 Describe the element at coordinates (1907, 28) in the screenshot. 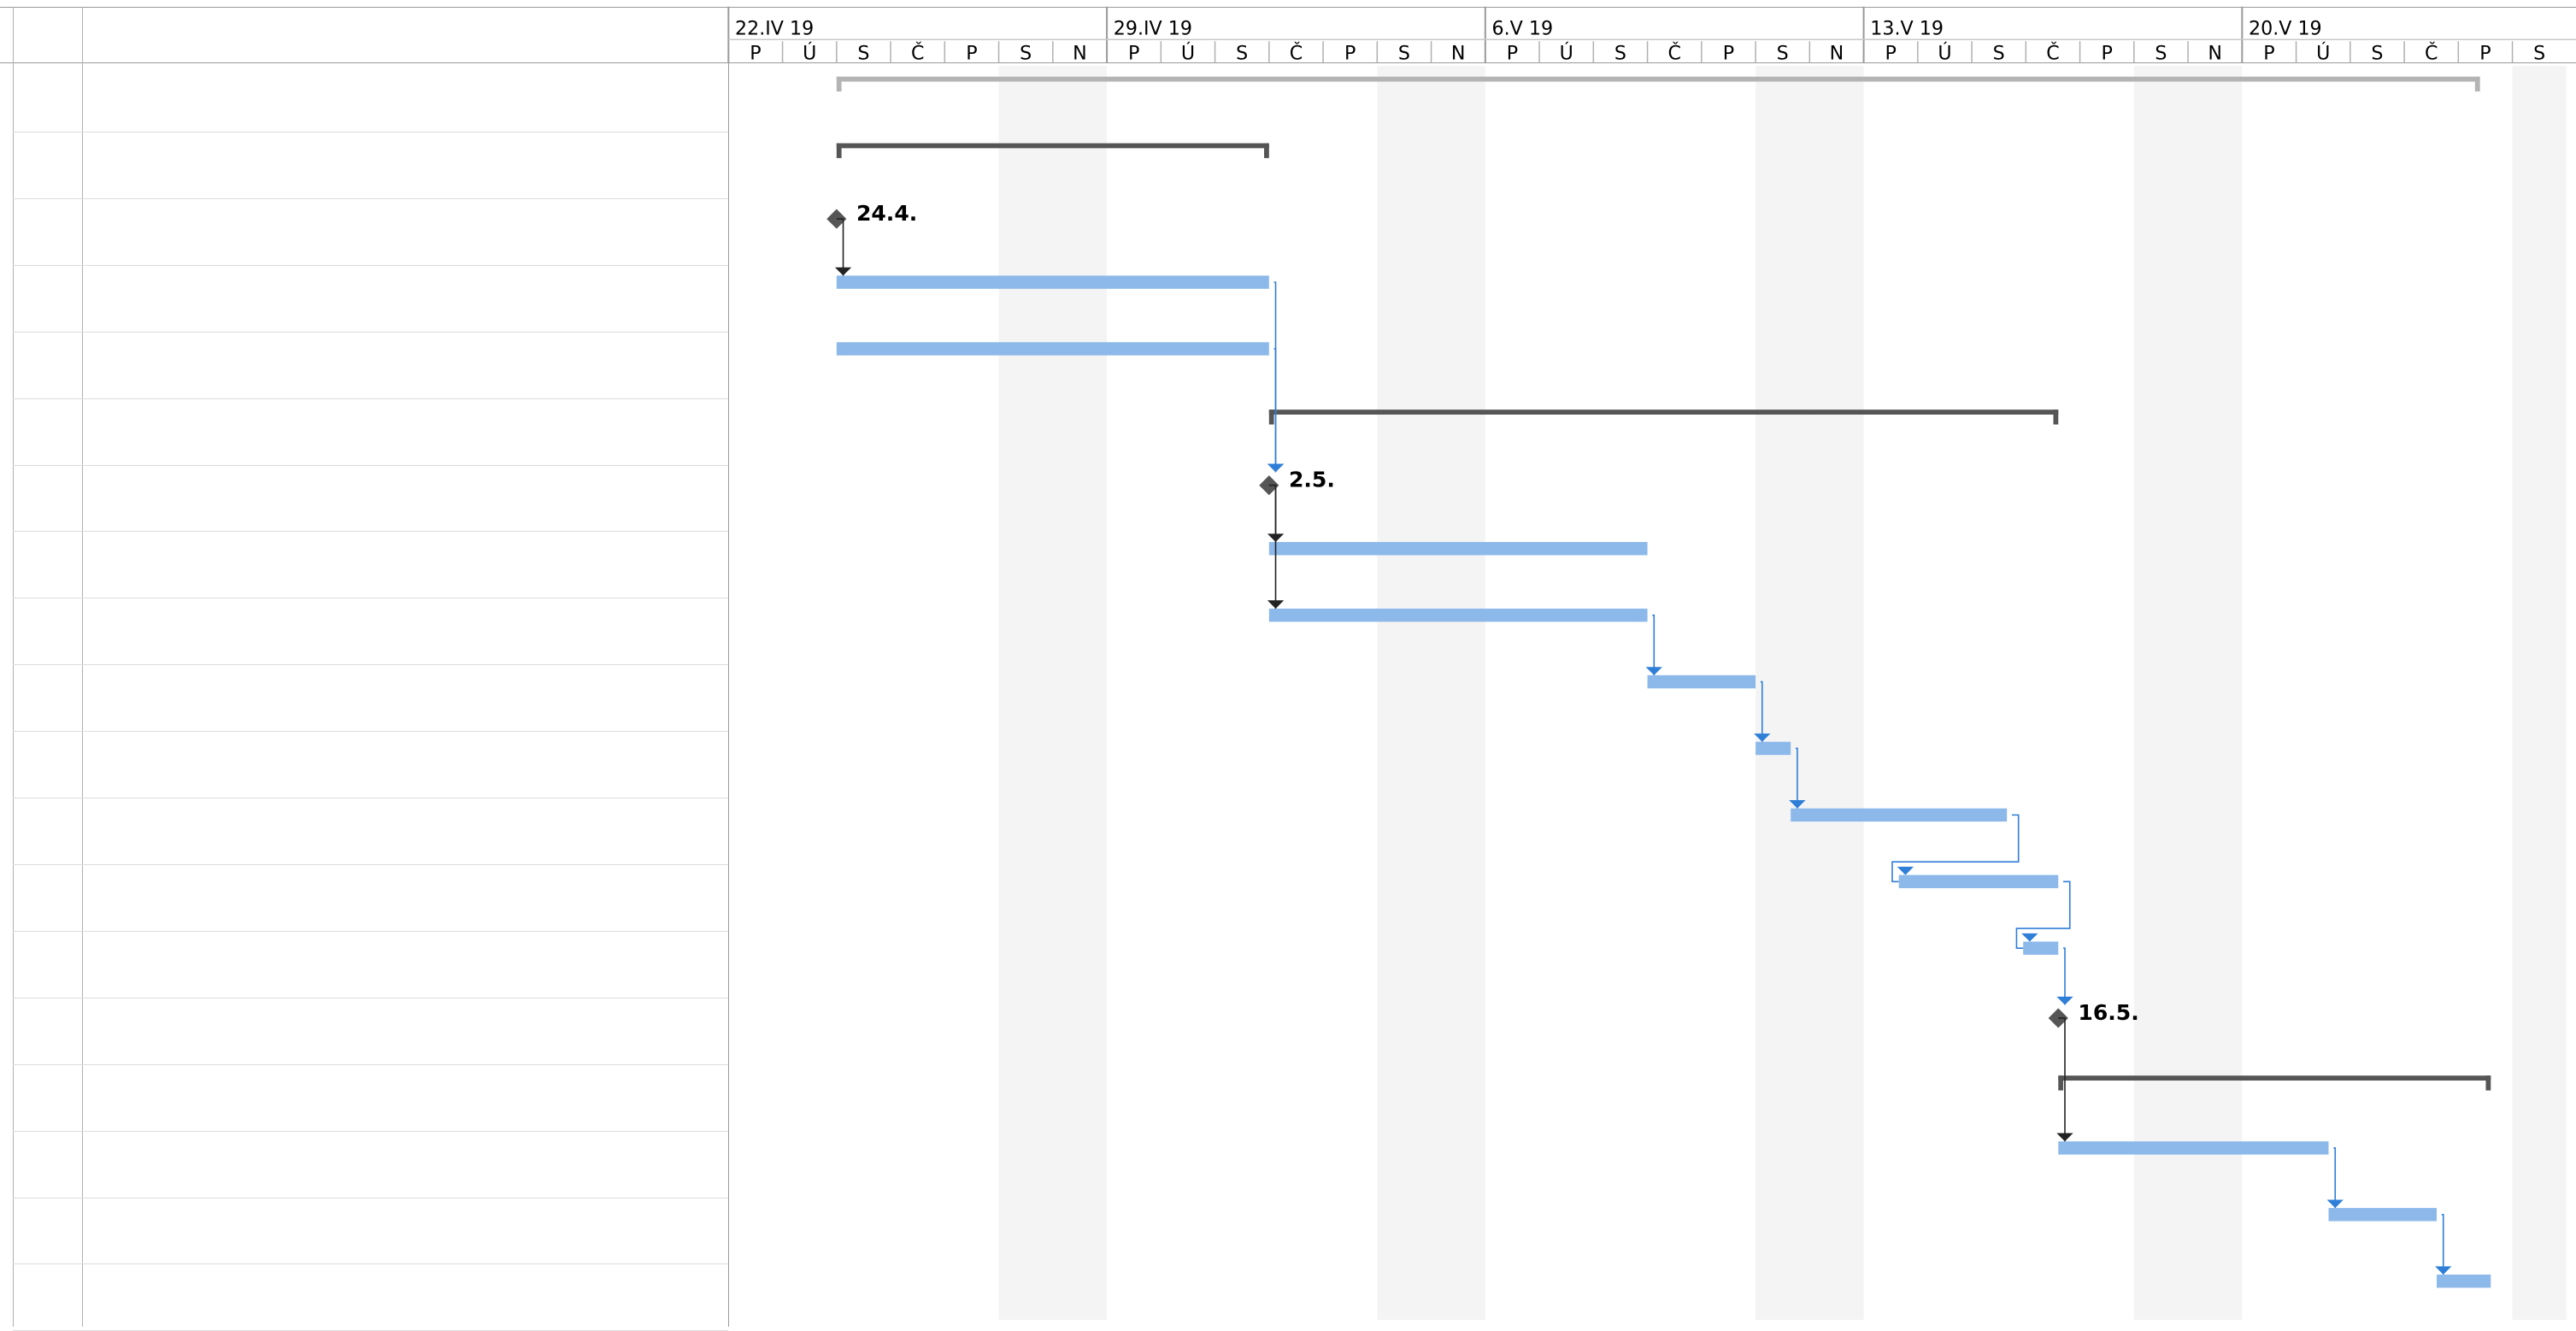

I see `week-label: 13.V 19` at that location.